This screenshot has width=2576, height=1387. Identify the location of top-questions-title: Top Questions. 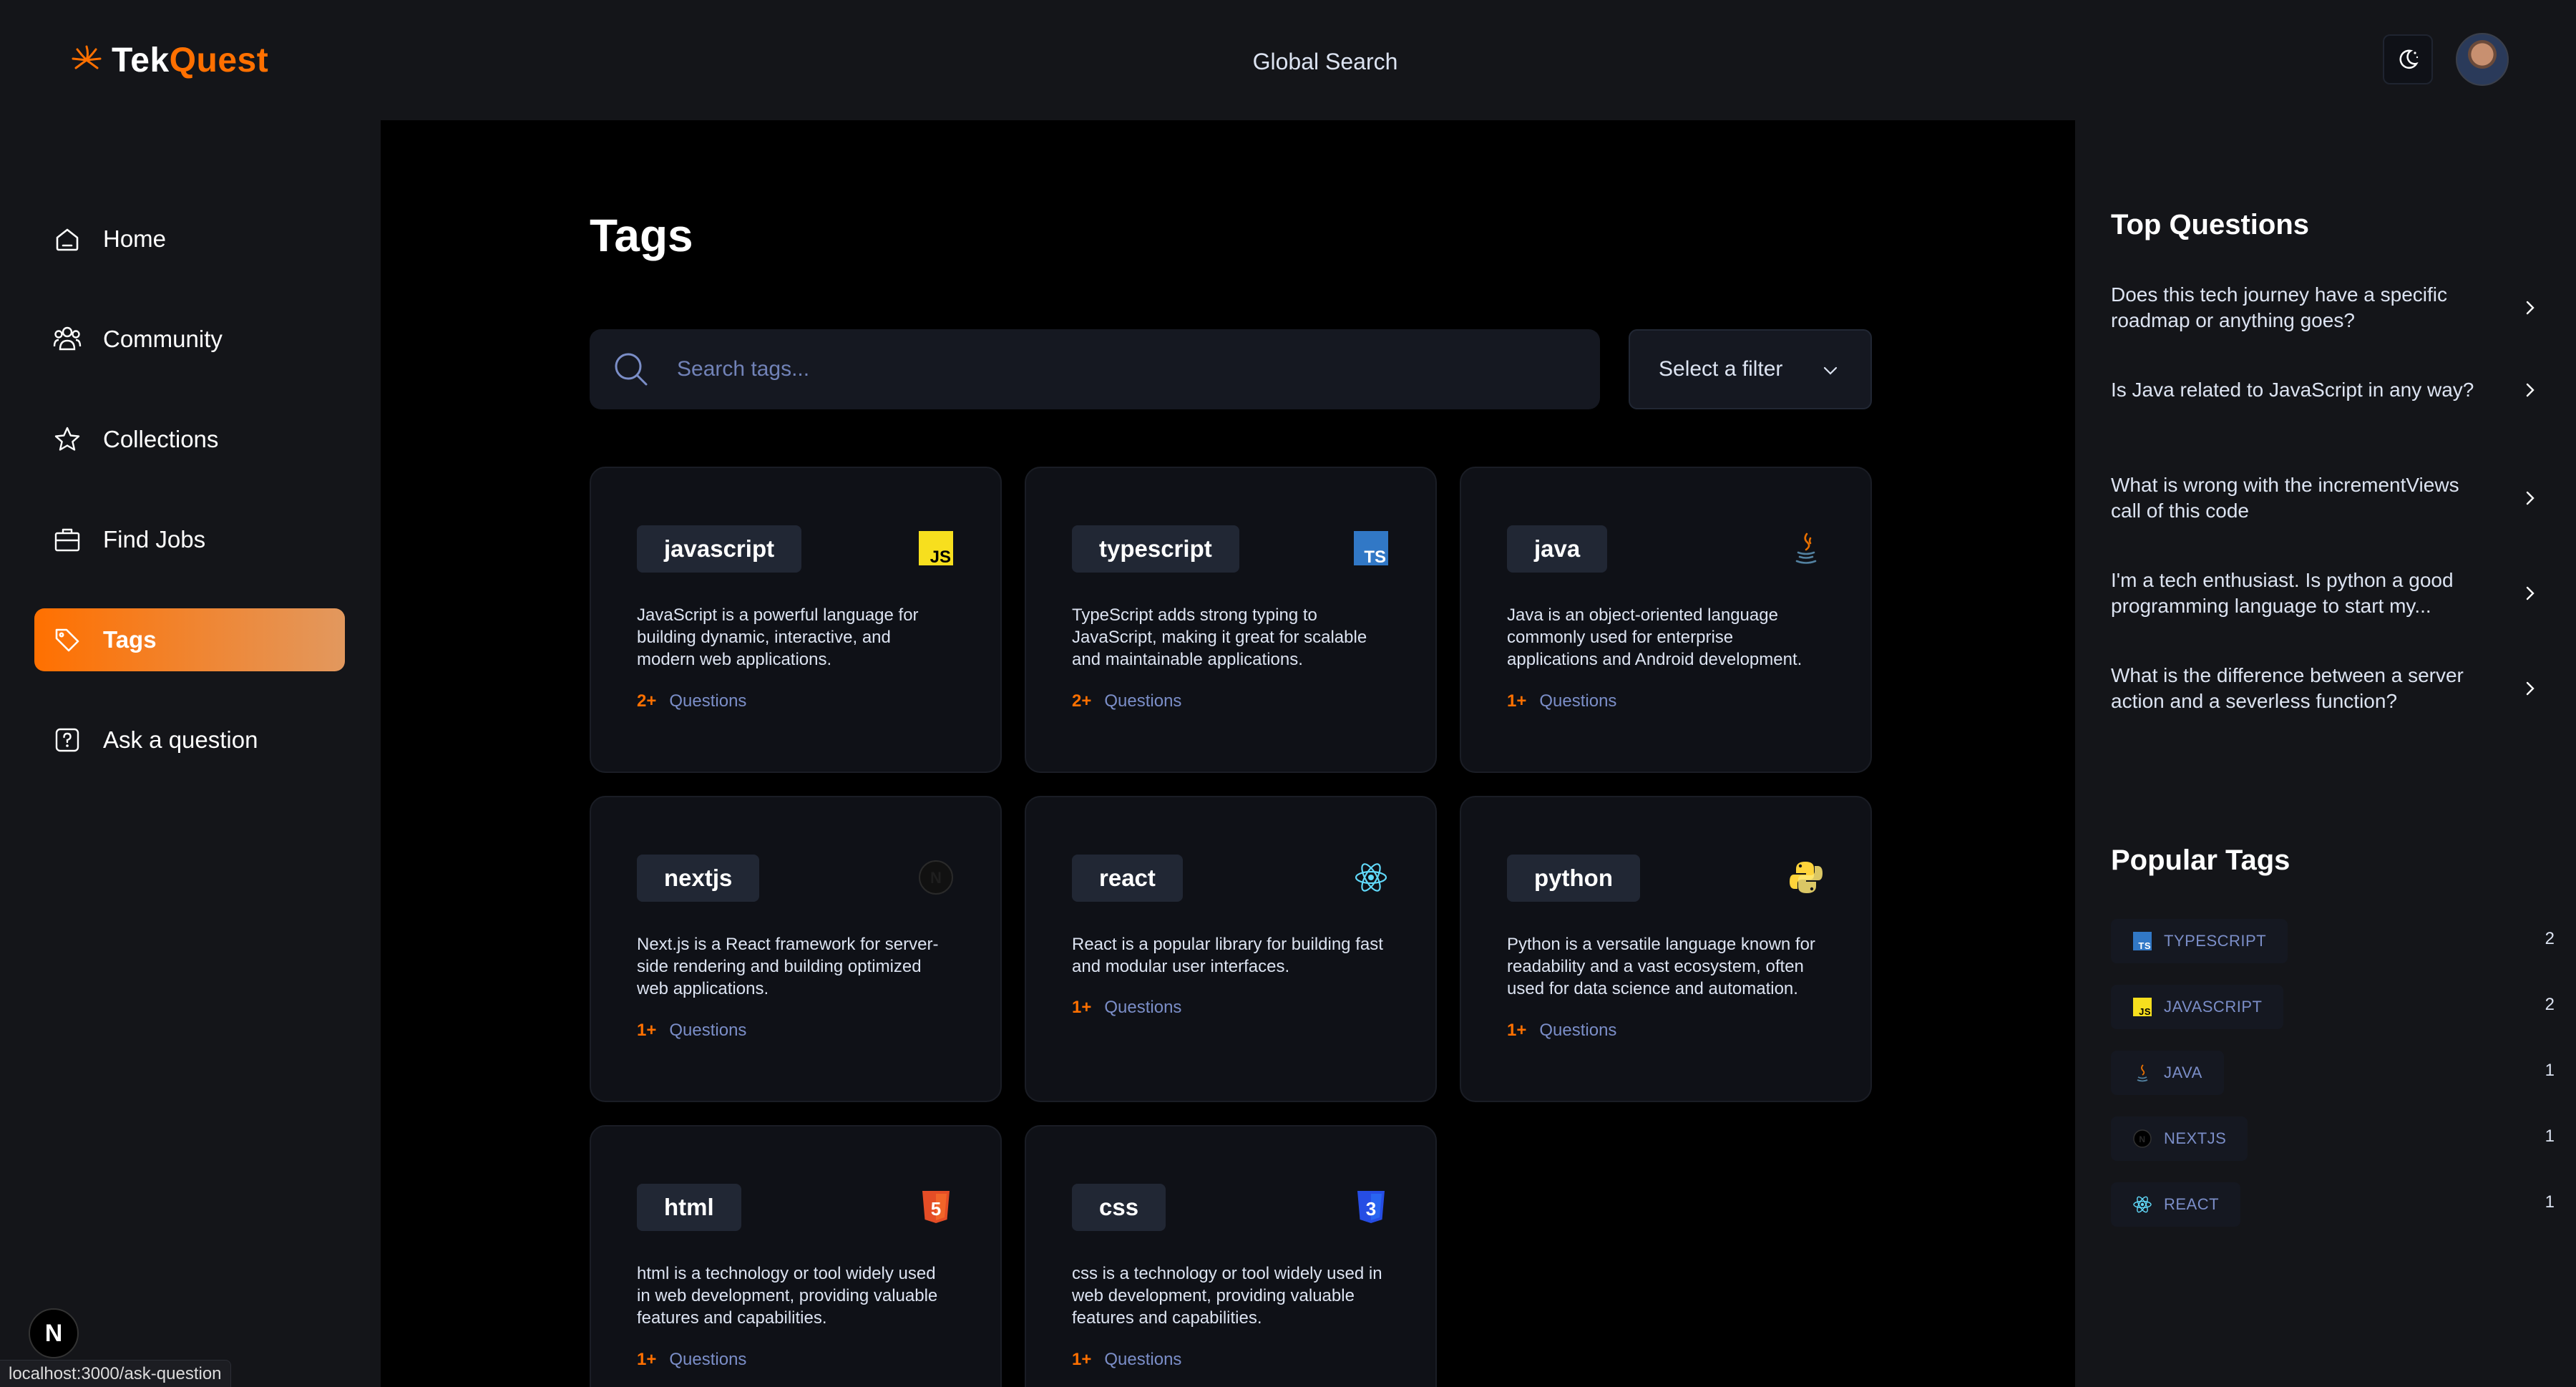
(2210, 224).